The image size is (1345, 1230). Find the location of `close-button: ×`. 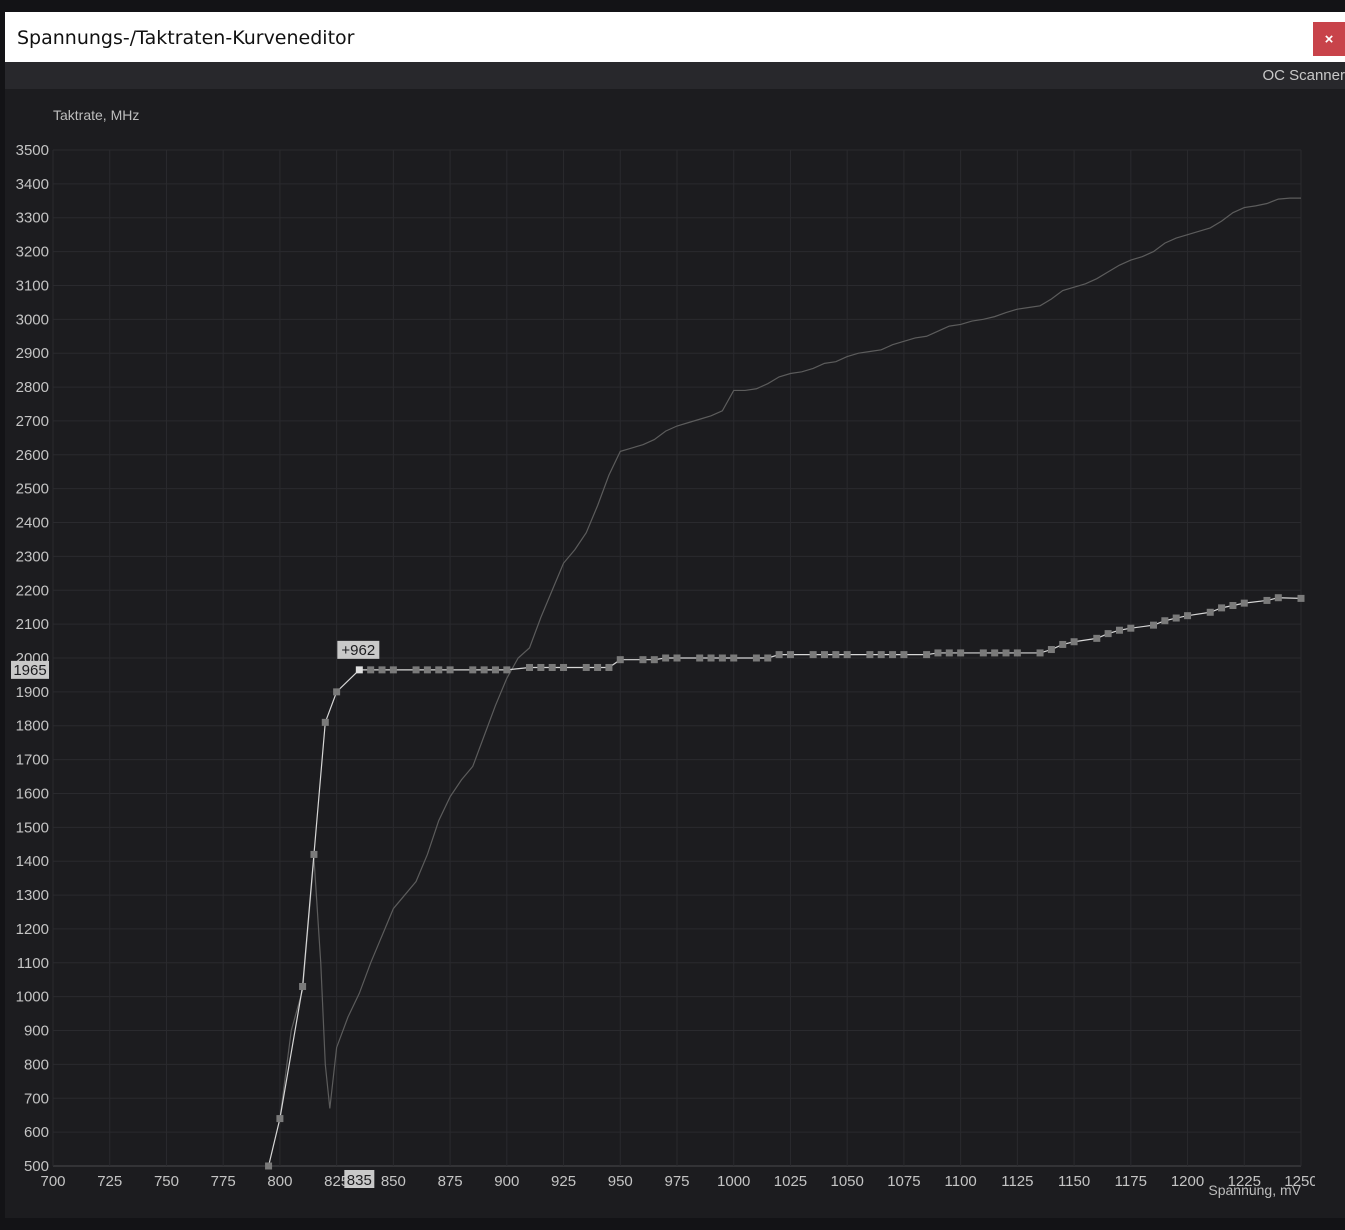

close-button: × is located at coordinates (1329, 39).